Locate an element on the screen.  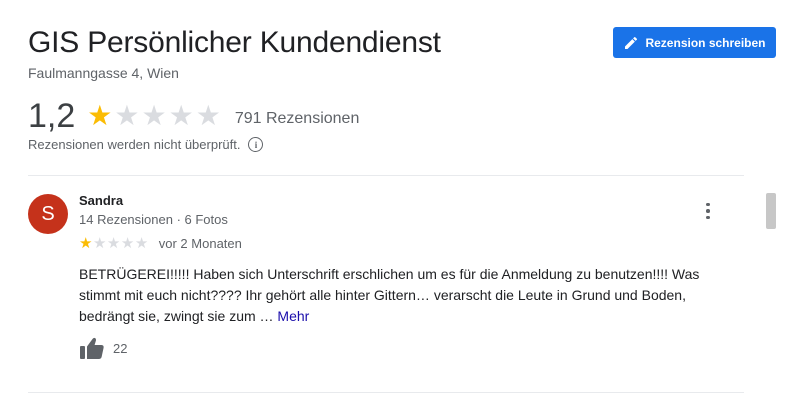
not-verified-text: Rezensionen werden nicht überprüft. is located at coordinates (134, 144).